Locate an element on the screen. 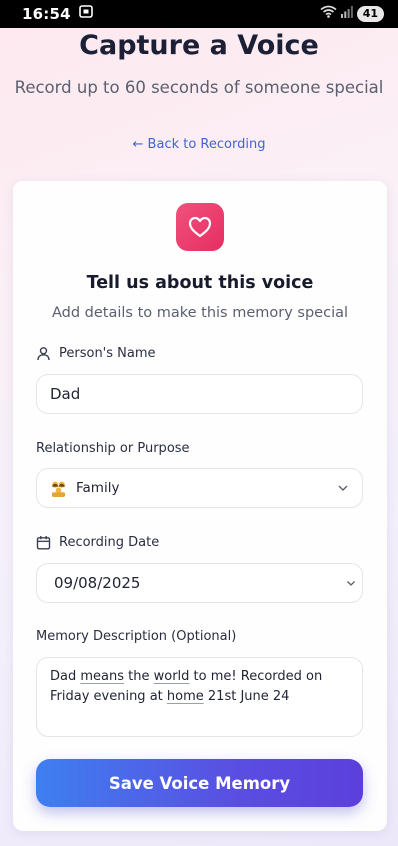 The image size is (398, 846). description-text-part: home is located at coordinates (185, 696).